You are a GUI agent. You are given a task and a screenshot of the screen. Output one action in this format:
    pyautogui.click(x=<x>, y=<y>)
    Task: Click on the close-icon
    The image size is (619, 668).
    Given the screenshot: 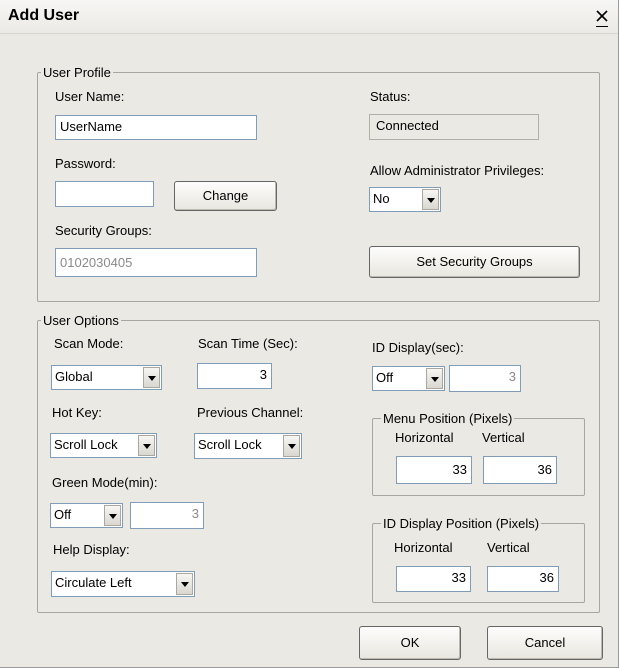 What is the action you would take?
    pyautogui.click(x=602, y=16)
    